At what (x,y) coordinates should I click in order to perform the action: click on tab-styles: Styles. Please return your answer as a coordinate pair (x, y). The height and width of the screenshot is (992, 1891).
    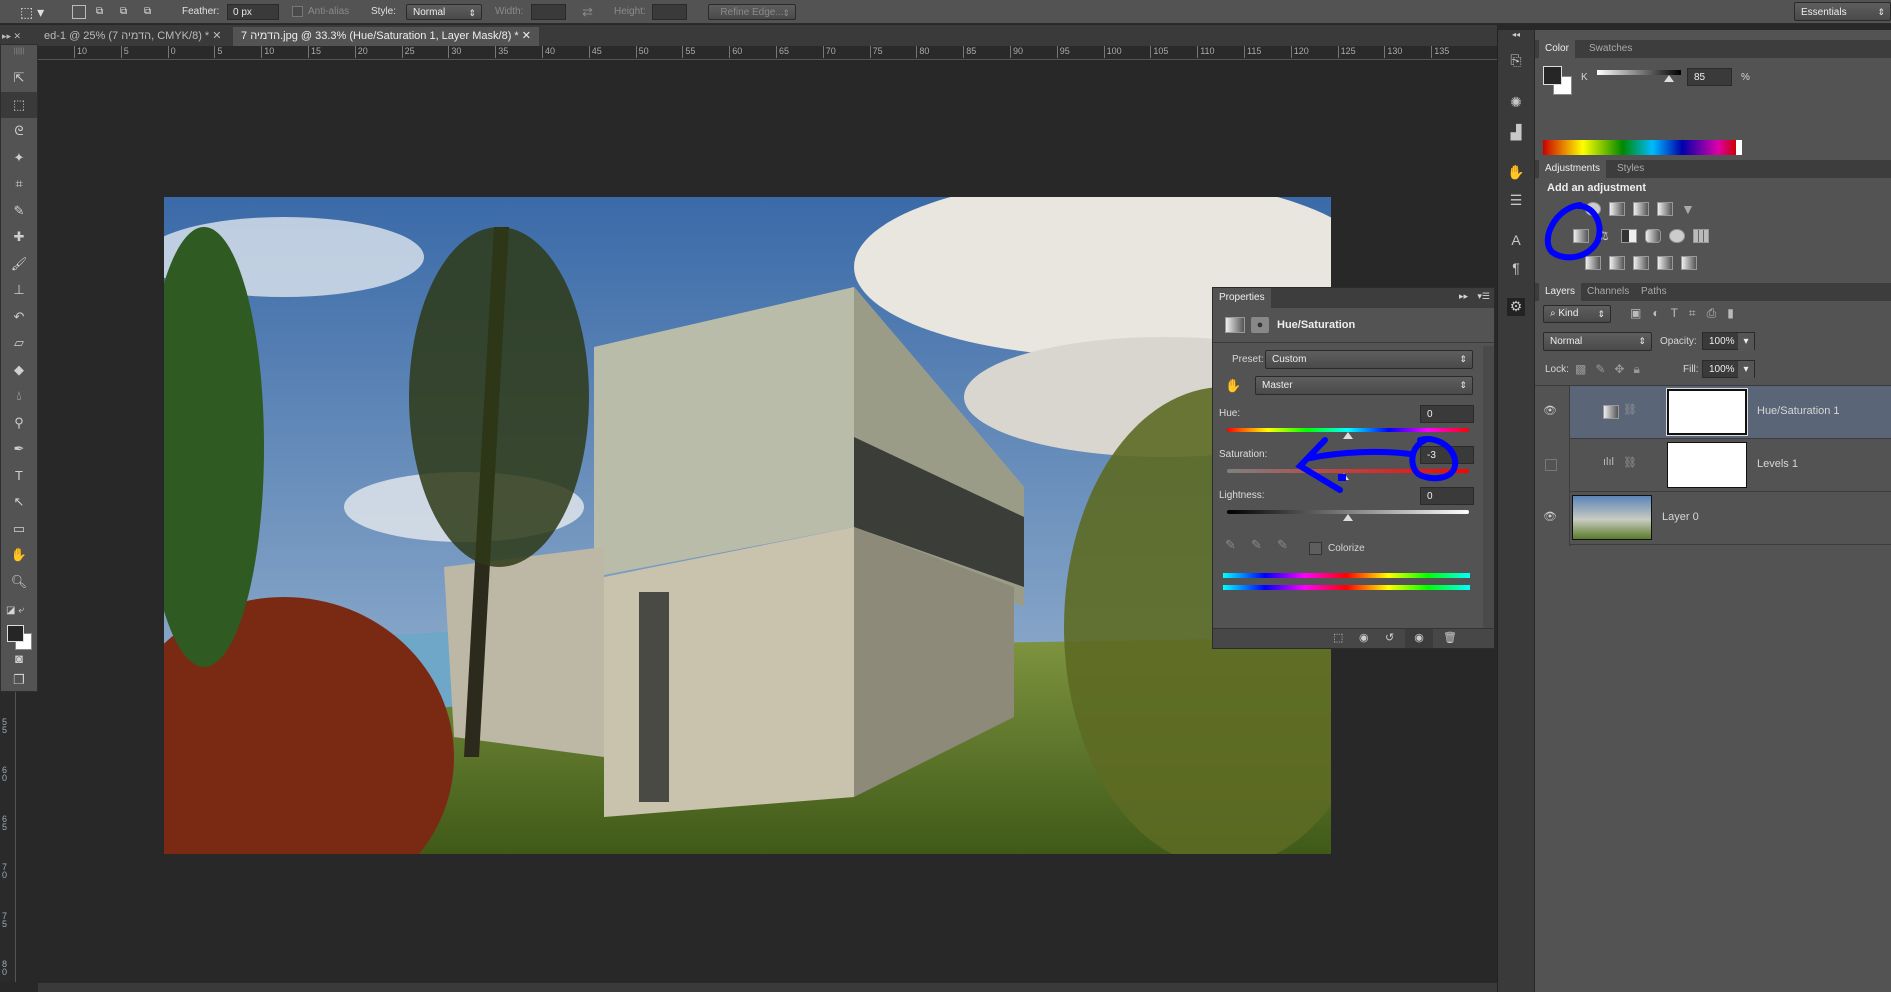
    Looking at the image, I should click on (1630, 169).